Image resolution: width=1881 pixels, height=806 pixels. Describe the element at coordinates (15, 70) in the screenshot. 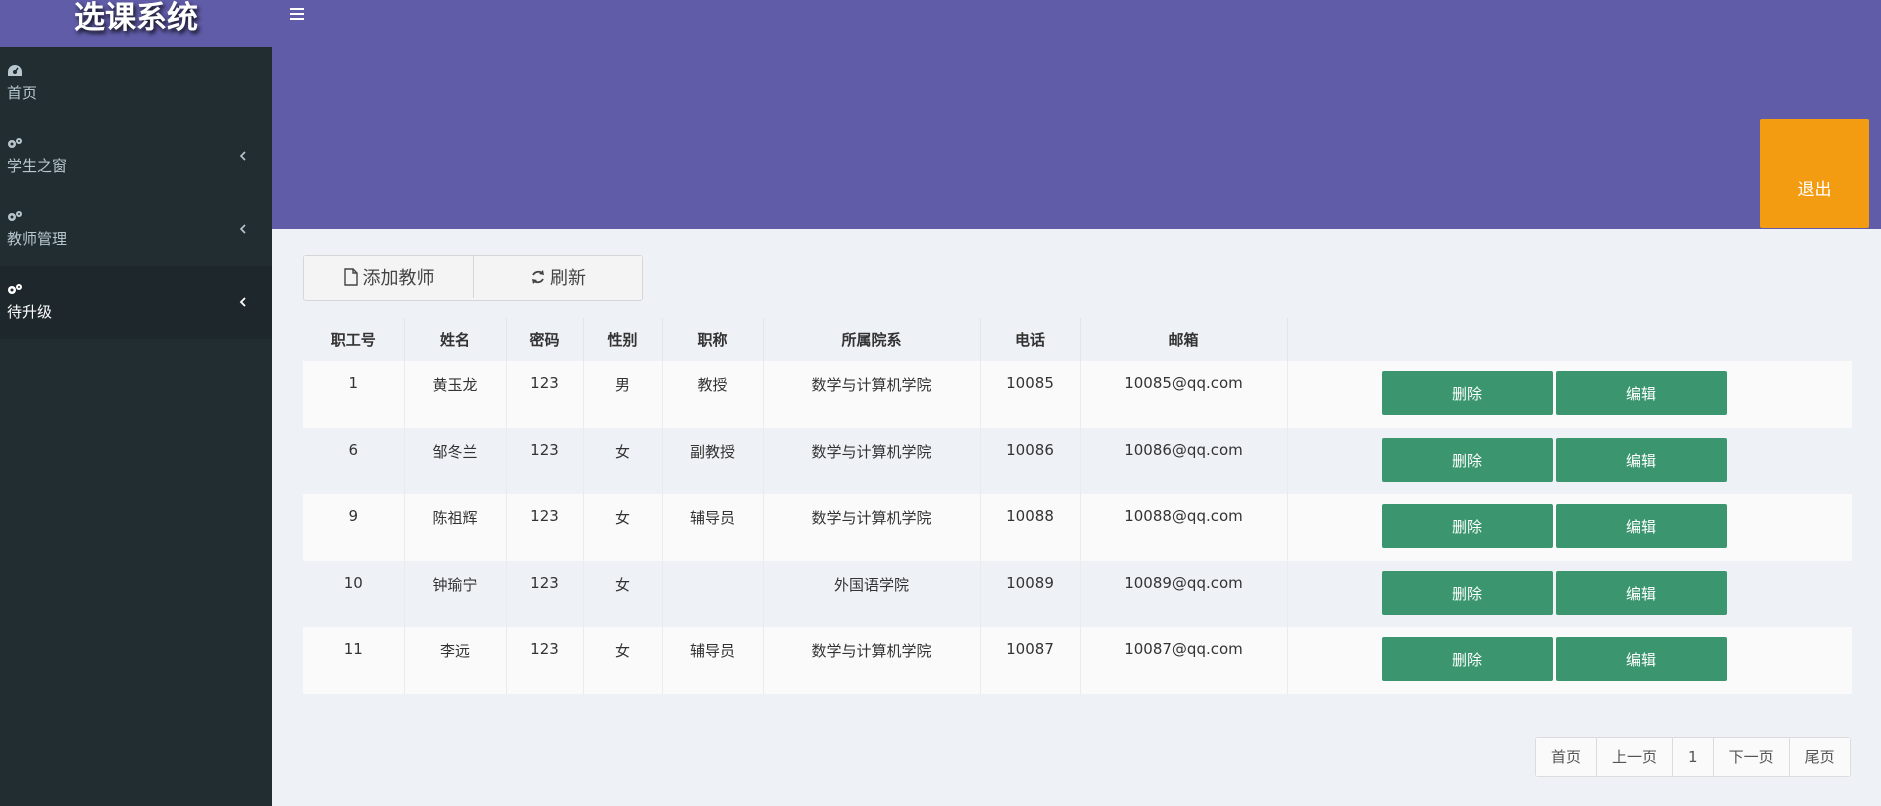

I see `dashboard-icon` at that location.